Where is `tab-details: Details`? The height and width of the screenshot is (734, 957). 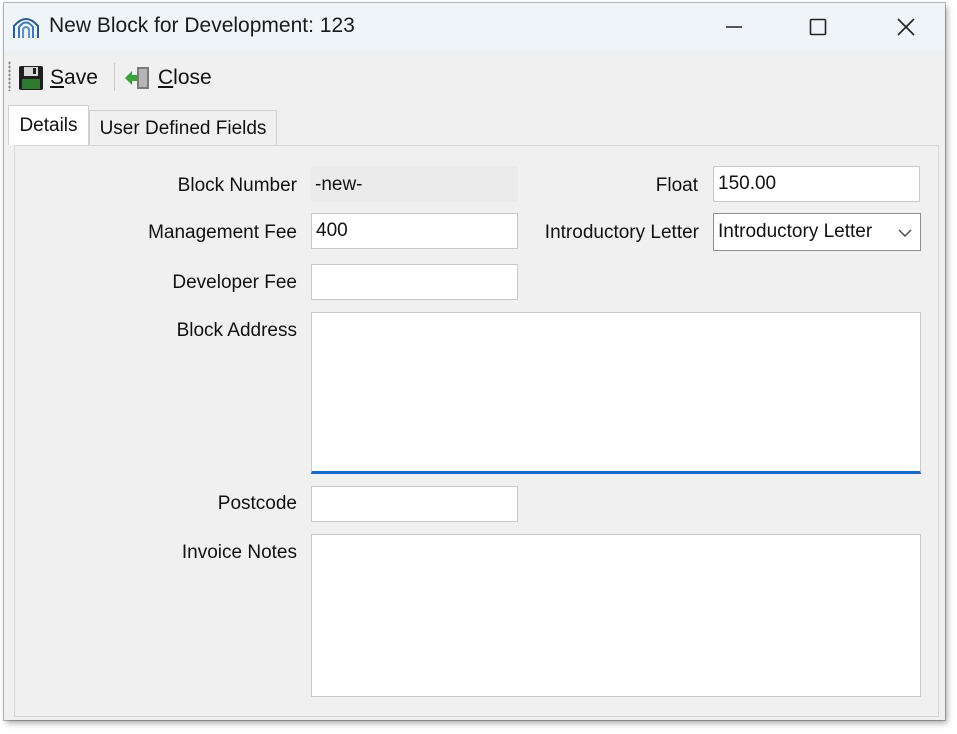 tab-details: Details is located at coordinates (48, 125).